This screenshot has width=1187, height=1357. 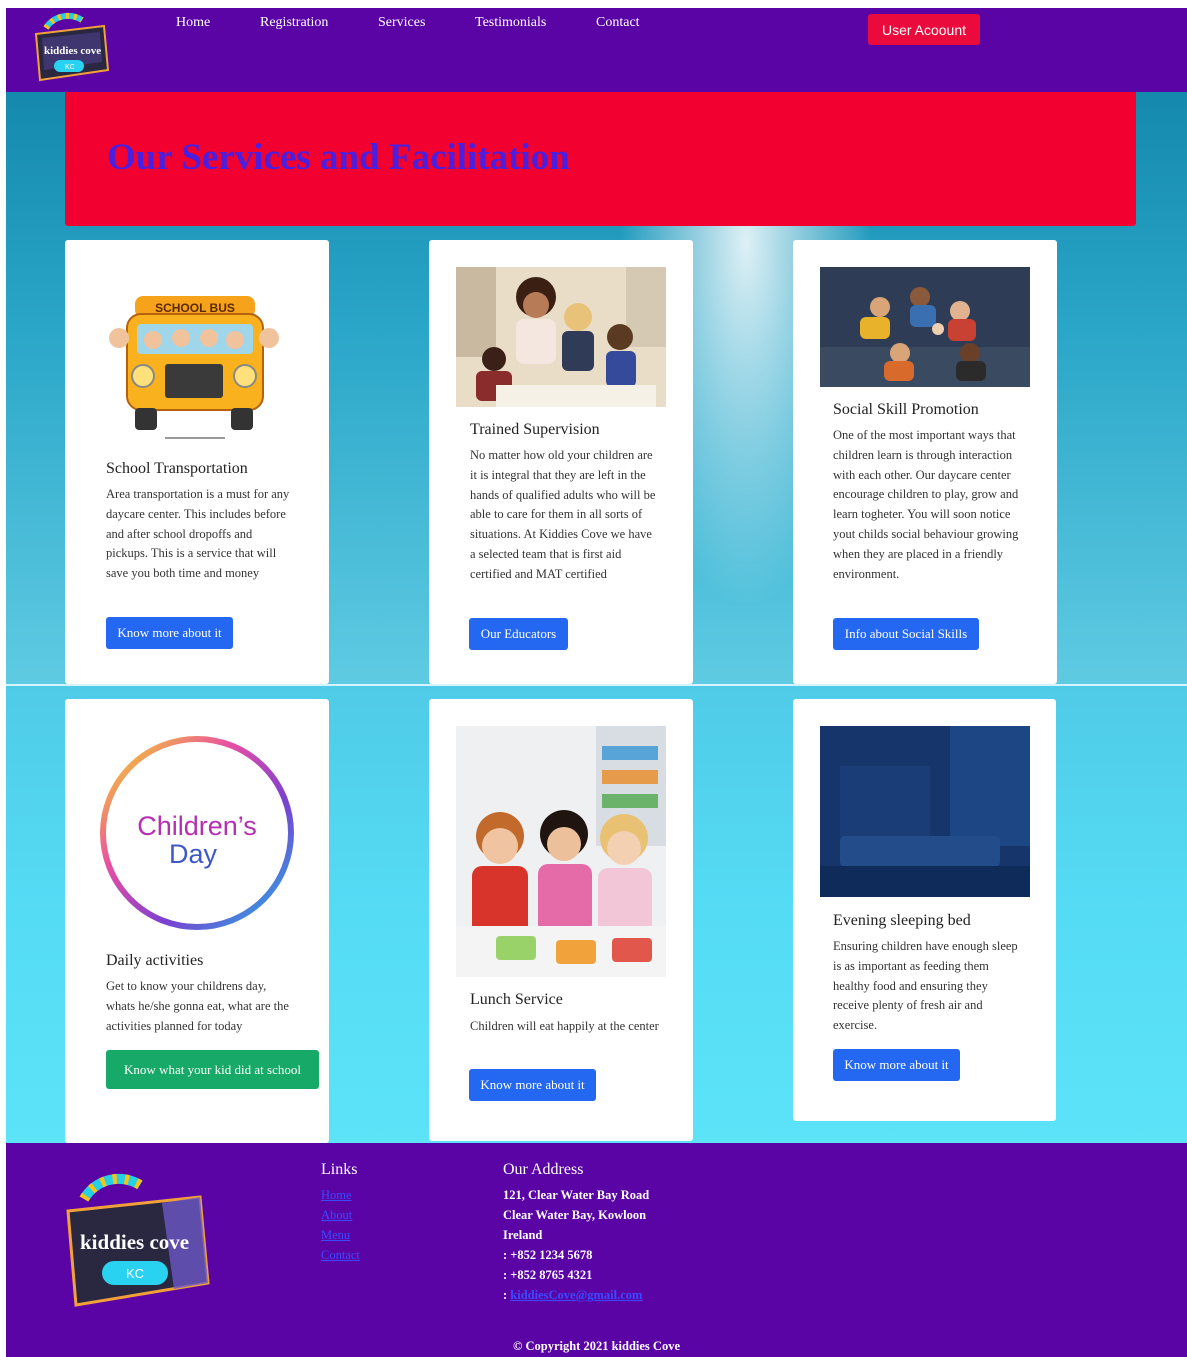 What do you see at coordinates (336, 1215) in the screenshot?
I see `footer-link-about: About` at bounding box center [336, 1215].